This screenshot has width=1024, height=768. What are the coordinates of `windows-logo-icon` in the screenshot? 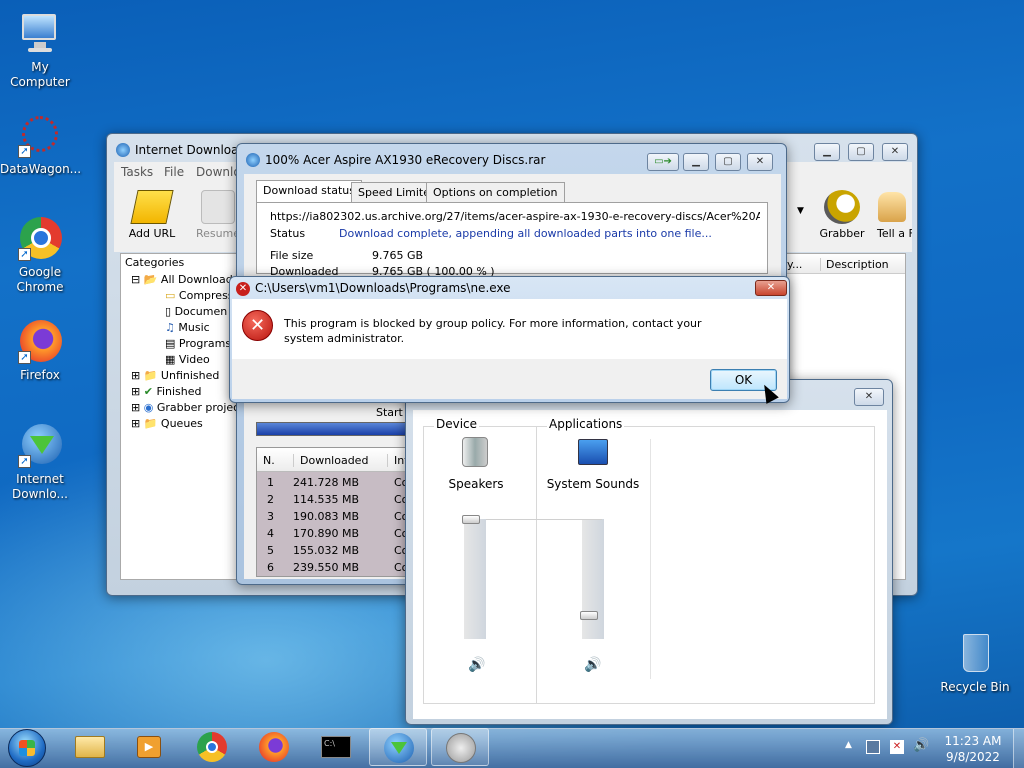 It's located at (27, 748).